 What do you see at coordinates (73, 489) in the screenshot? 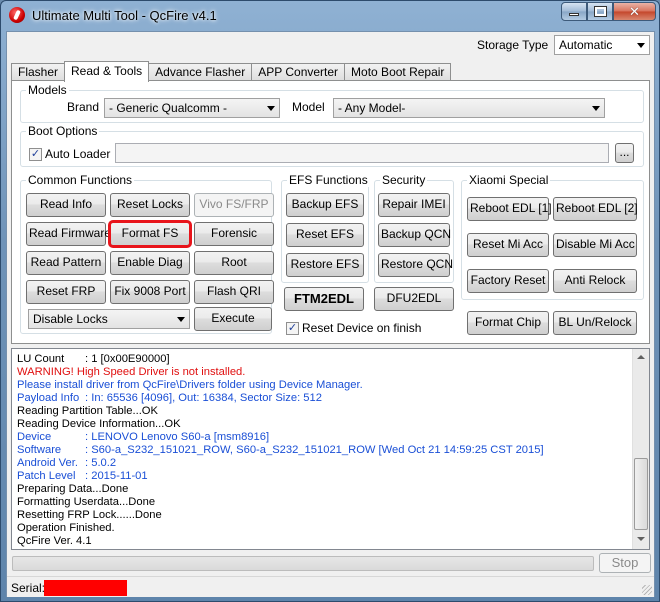
I see `log-line: Preparing Data...Done` at bounding box center [73, 489].